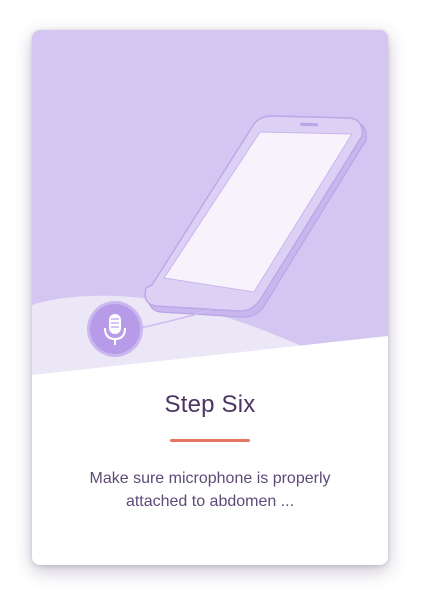 The height and width of the screenshot is (598, 422). I want to click on accent-divider, so click(210, 440).